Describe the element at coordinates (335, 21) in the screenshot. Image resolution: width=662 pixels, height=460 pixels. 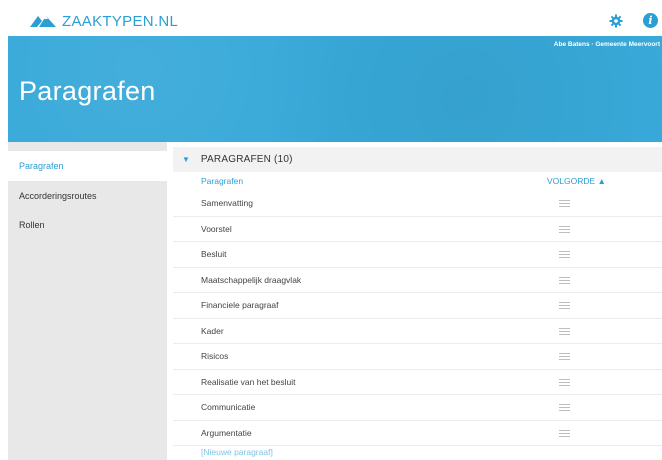
I see `top-bar: ZAAKTYPEN.NL i` at that location.